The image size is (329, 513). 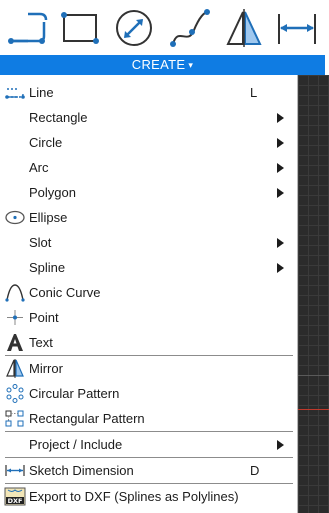 What do you see at coordinates (81, 470) in the screenshot?
I see `menu-item-label: Sketch Dimension` at bounding box center [81, 470].